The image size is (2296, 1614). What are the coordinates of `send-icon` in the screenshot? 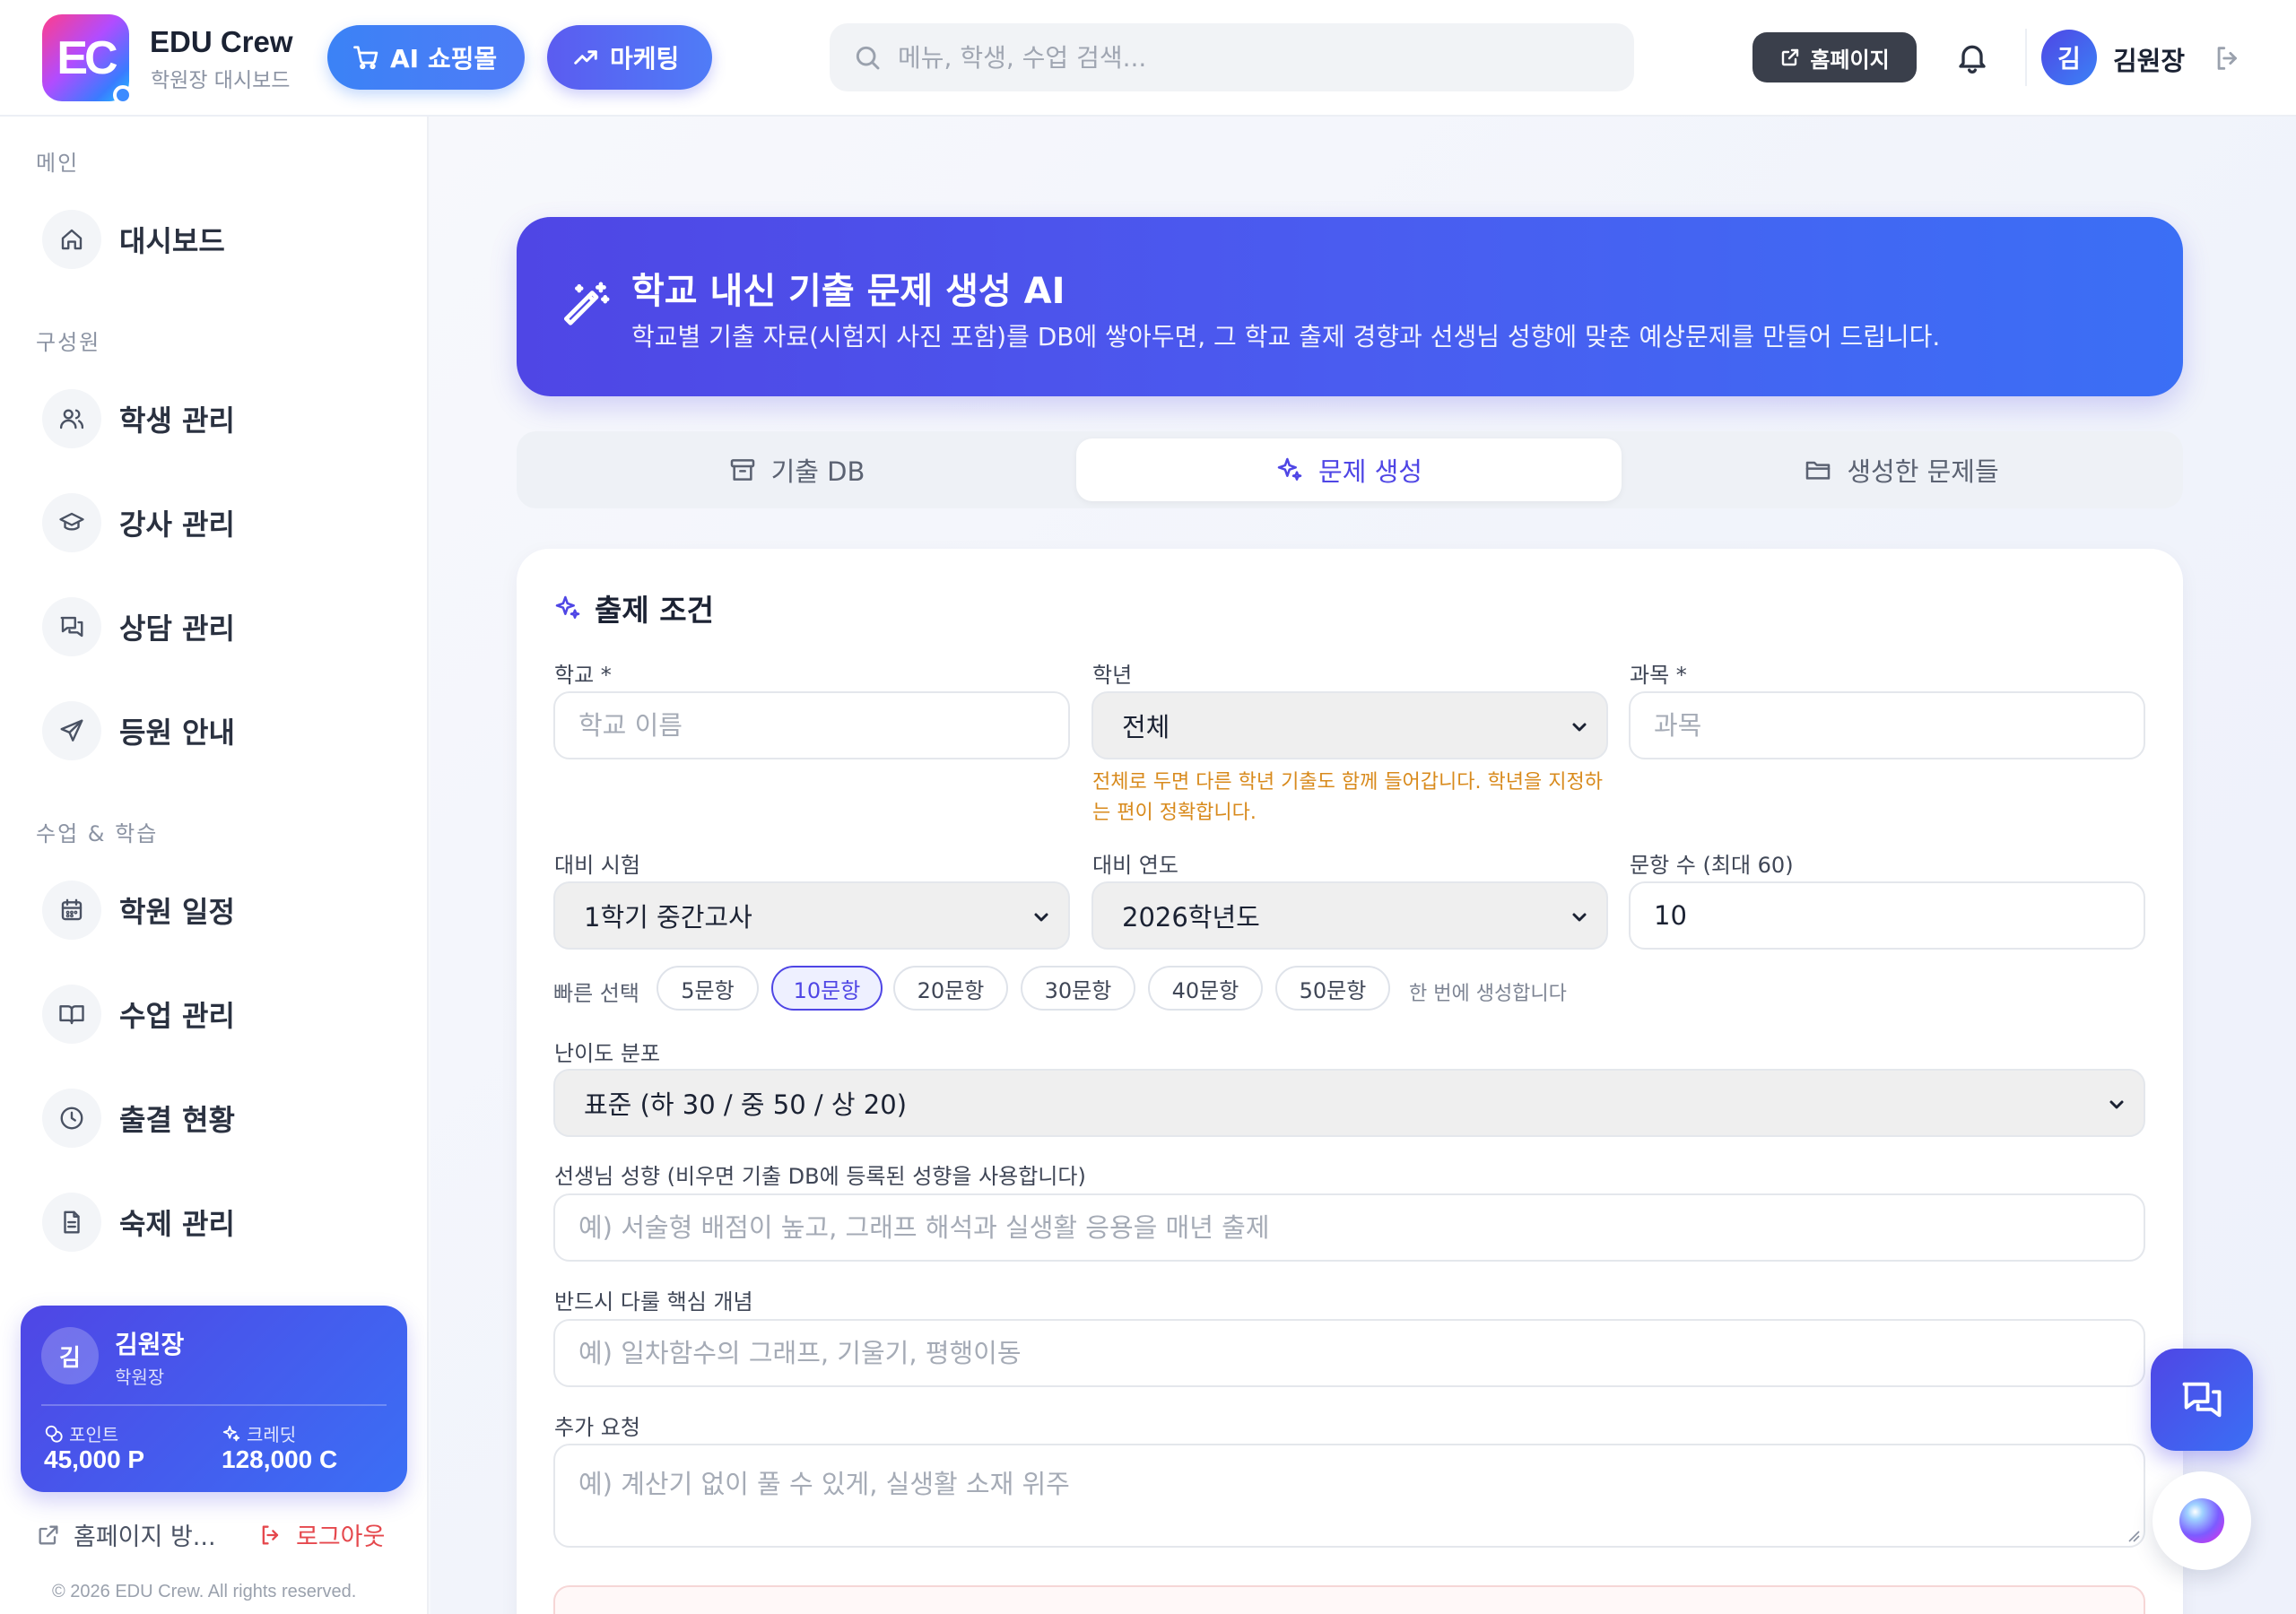 It's located at (71, 730).